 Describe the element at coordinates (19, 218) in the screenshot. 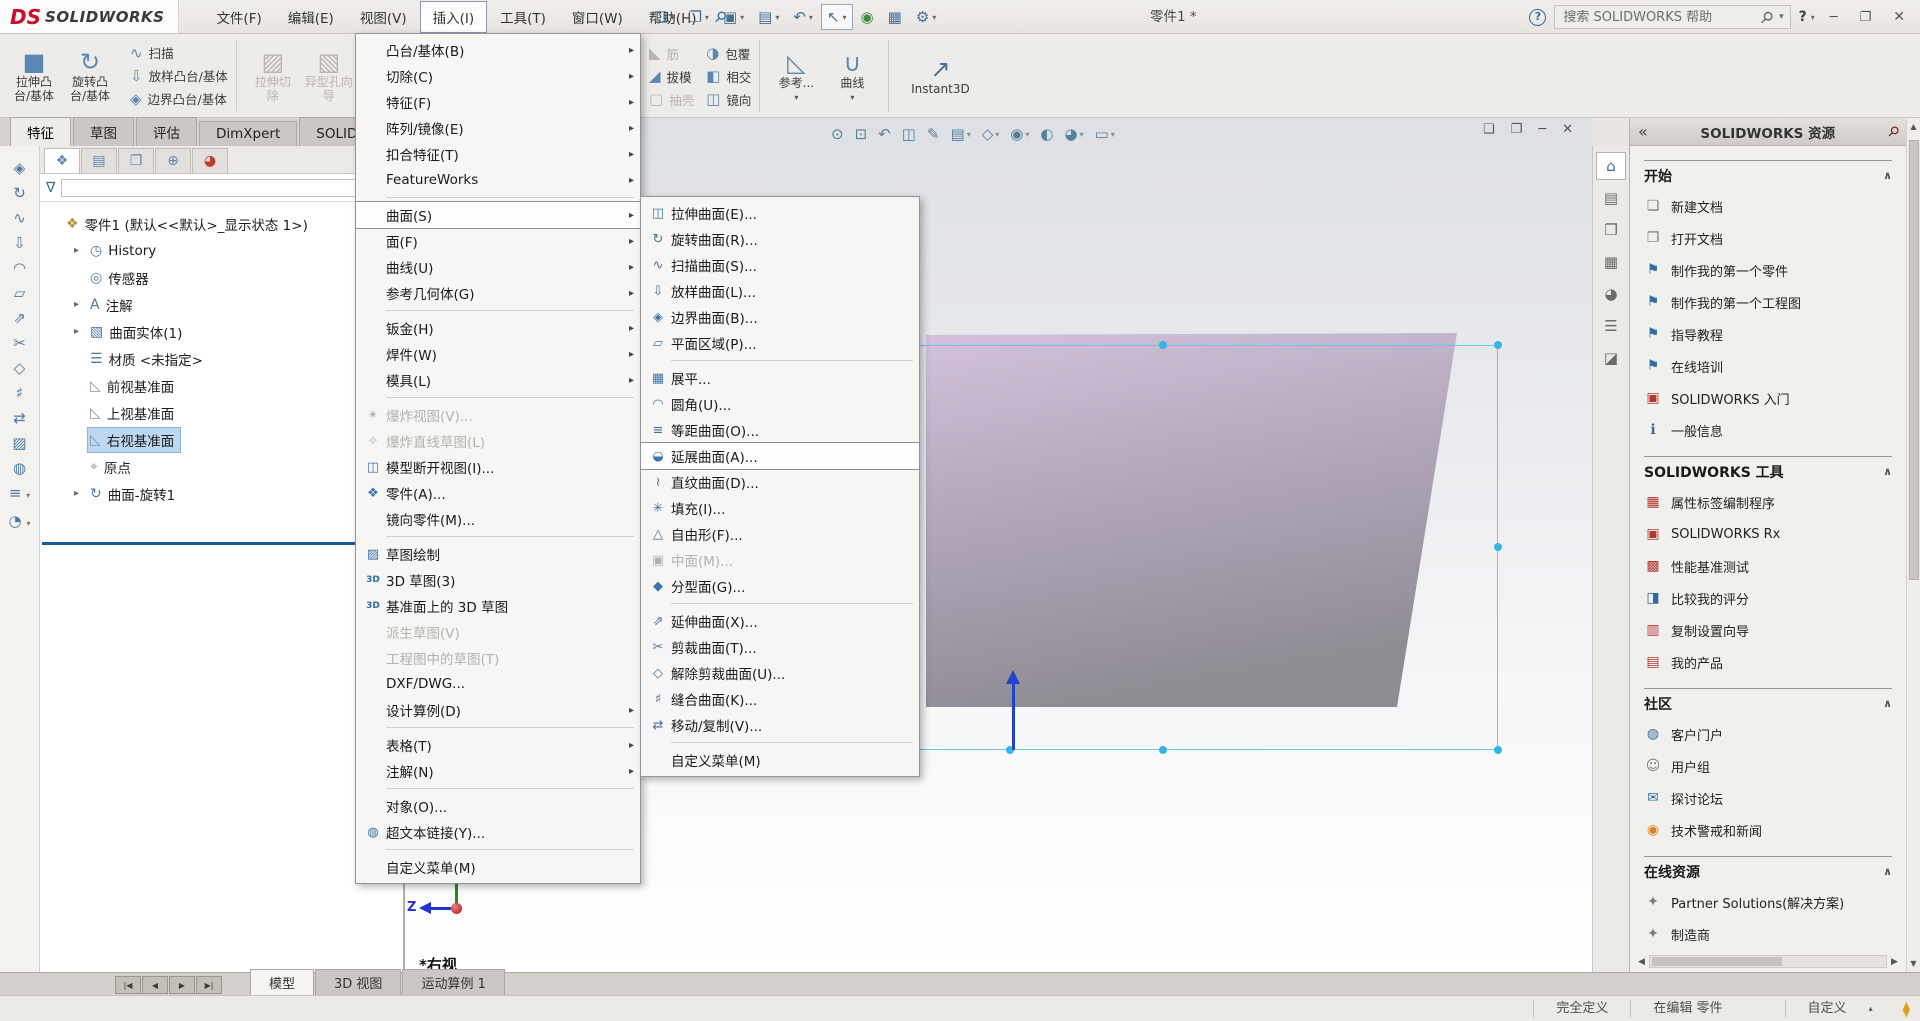

I see `left-toolbar-button: ∿ ▾` at that location.